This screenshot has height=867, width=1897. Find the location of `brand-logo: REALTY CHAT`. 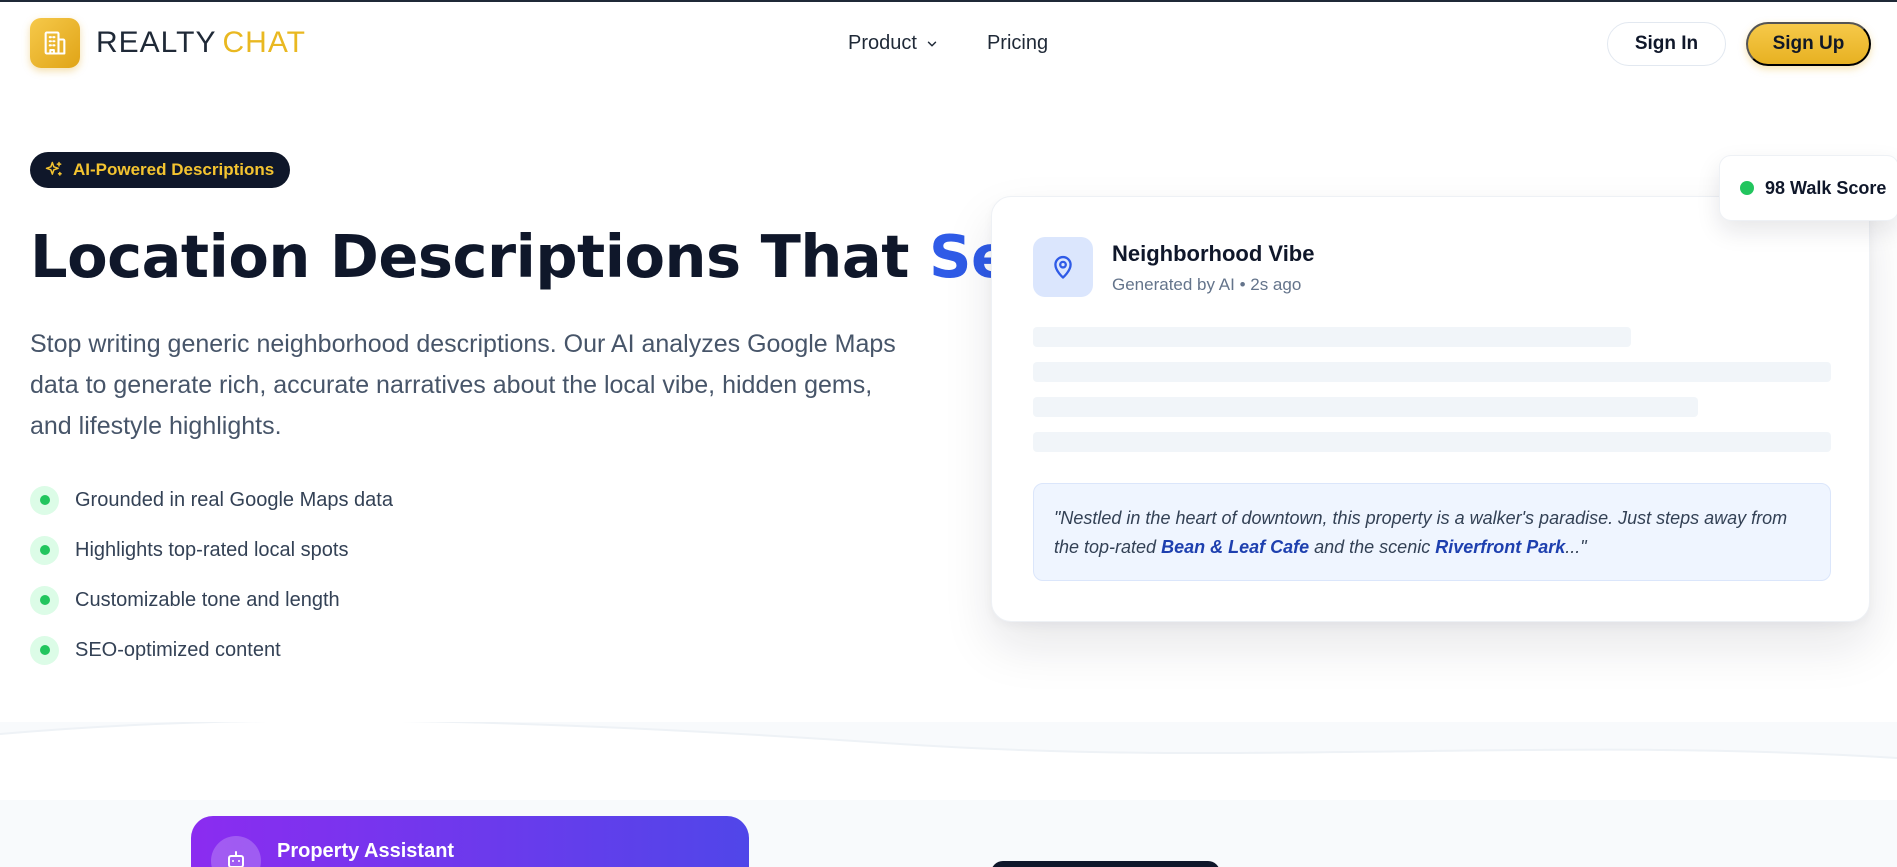

brand-logo: REALTY CHAT is located at coordinates (168, 43).